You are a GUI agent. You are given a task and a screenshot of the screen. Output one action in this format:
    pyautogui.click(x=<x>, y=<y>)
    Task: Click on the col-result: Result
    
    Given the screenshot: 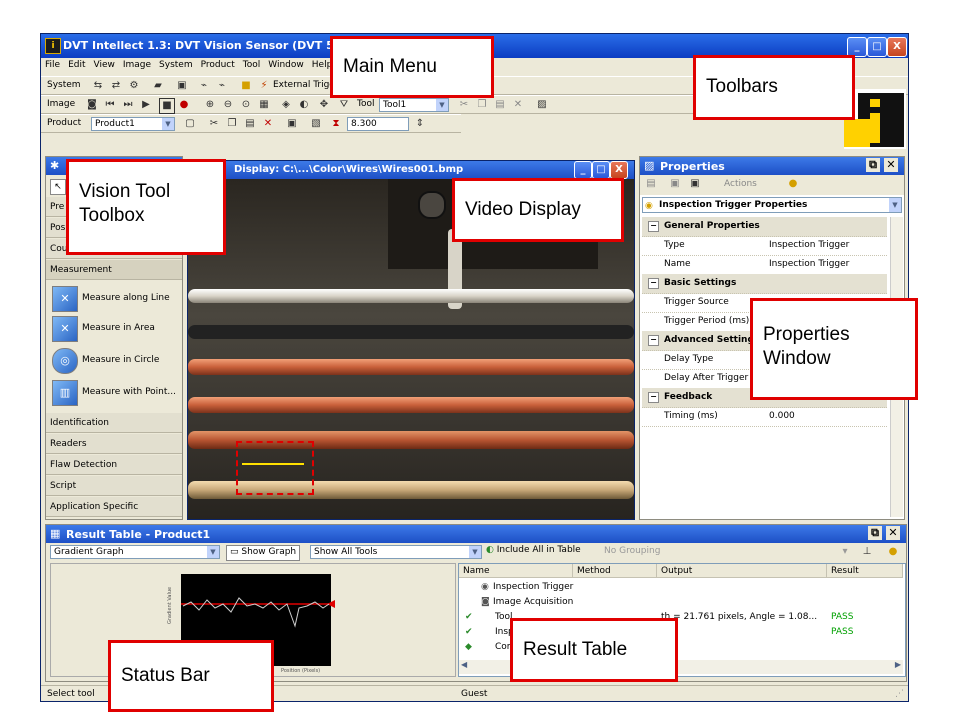 What is the action you would take?
    pyautogui.click(x=865, y=571)
    